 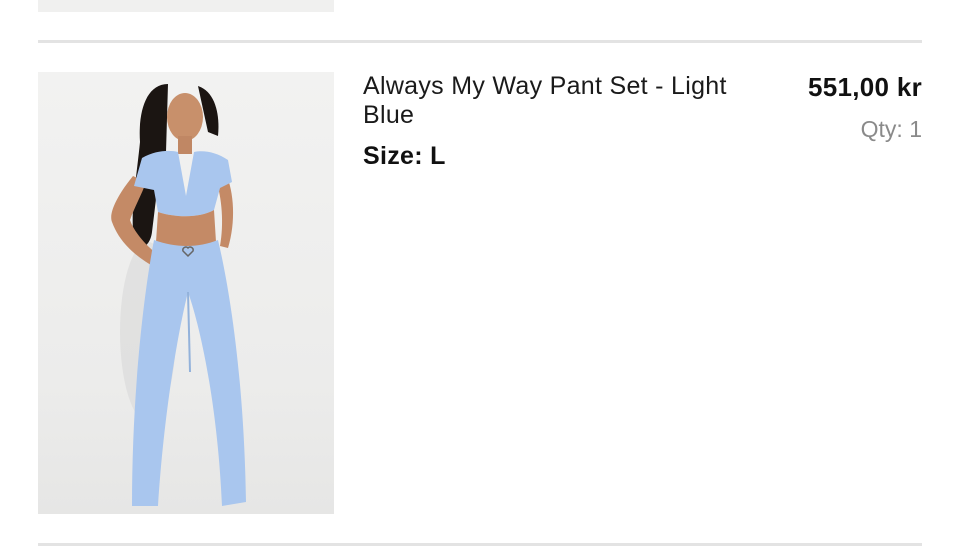 What do you see at coordinates (178, 295) in the screenshot?
I see `model-illustration` at bounding box center [178, 295].